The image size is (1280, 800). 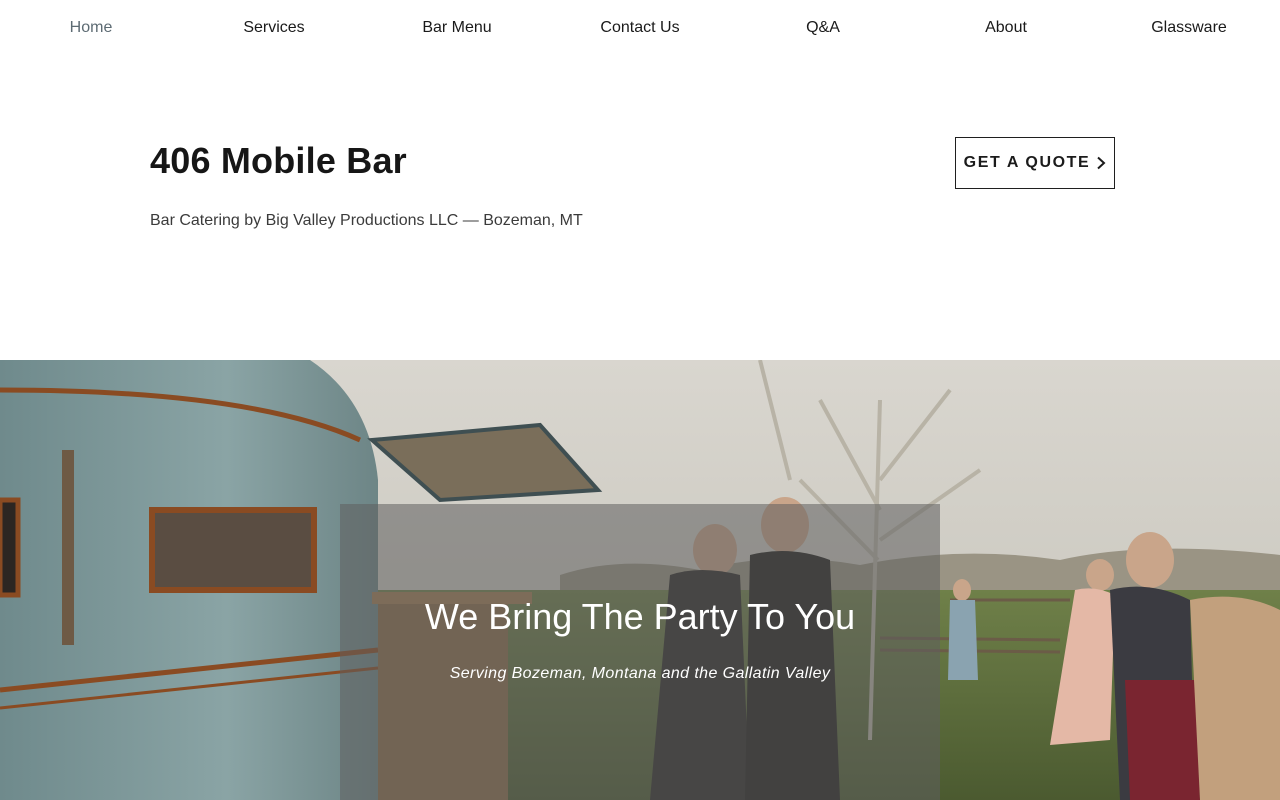 What do you see at coordinates (1006, 28) in the screenshot?
I see `nav-item-about: About` at bounding box center [1006, 28].